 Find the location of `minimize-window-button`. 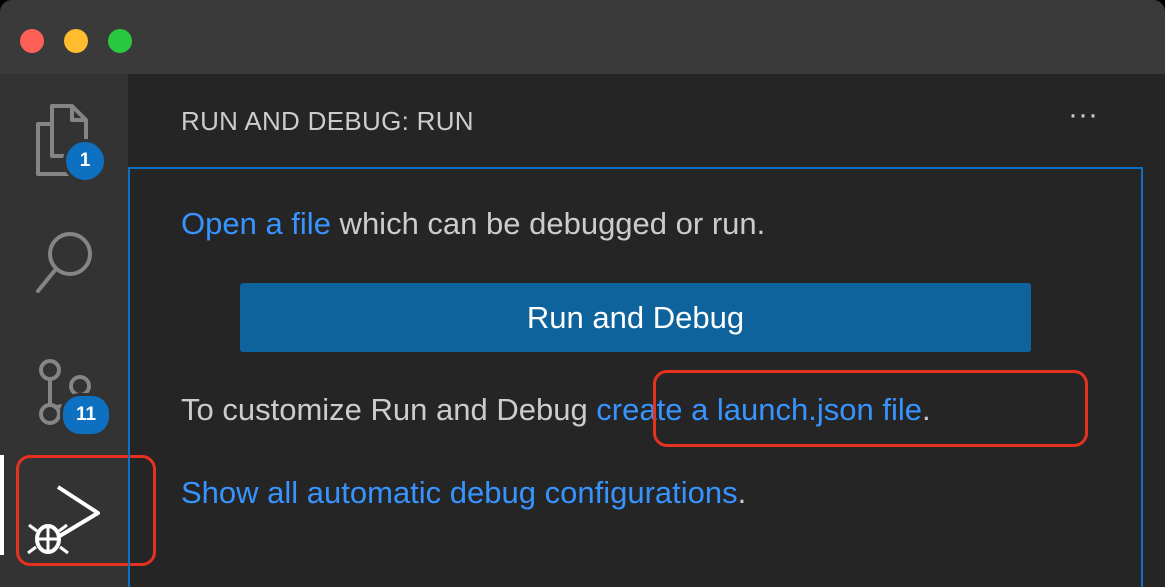

minimize-window-button is located at coordinates (76, 41).